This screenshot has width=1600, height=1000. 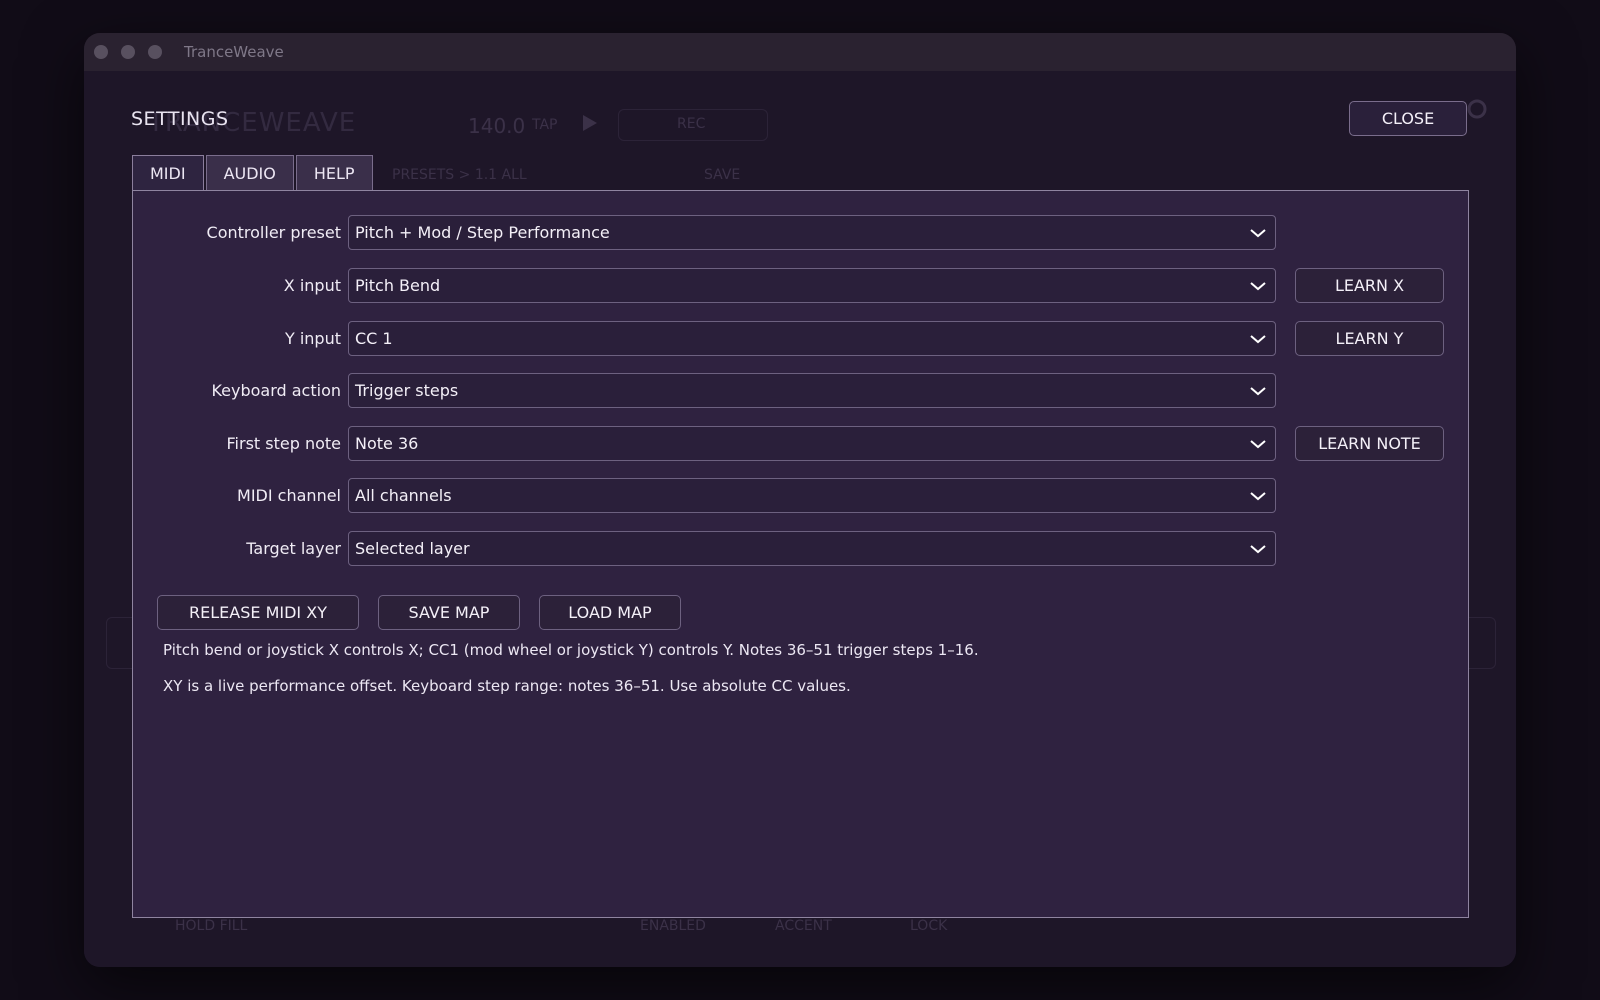 I want to click on background-accent: ACCENT, so click(x=803, y=926).